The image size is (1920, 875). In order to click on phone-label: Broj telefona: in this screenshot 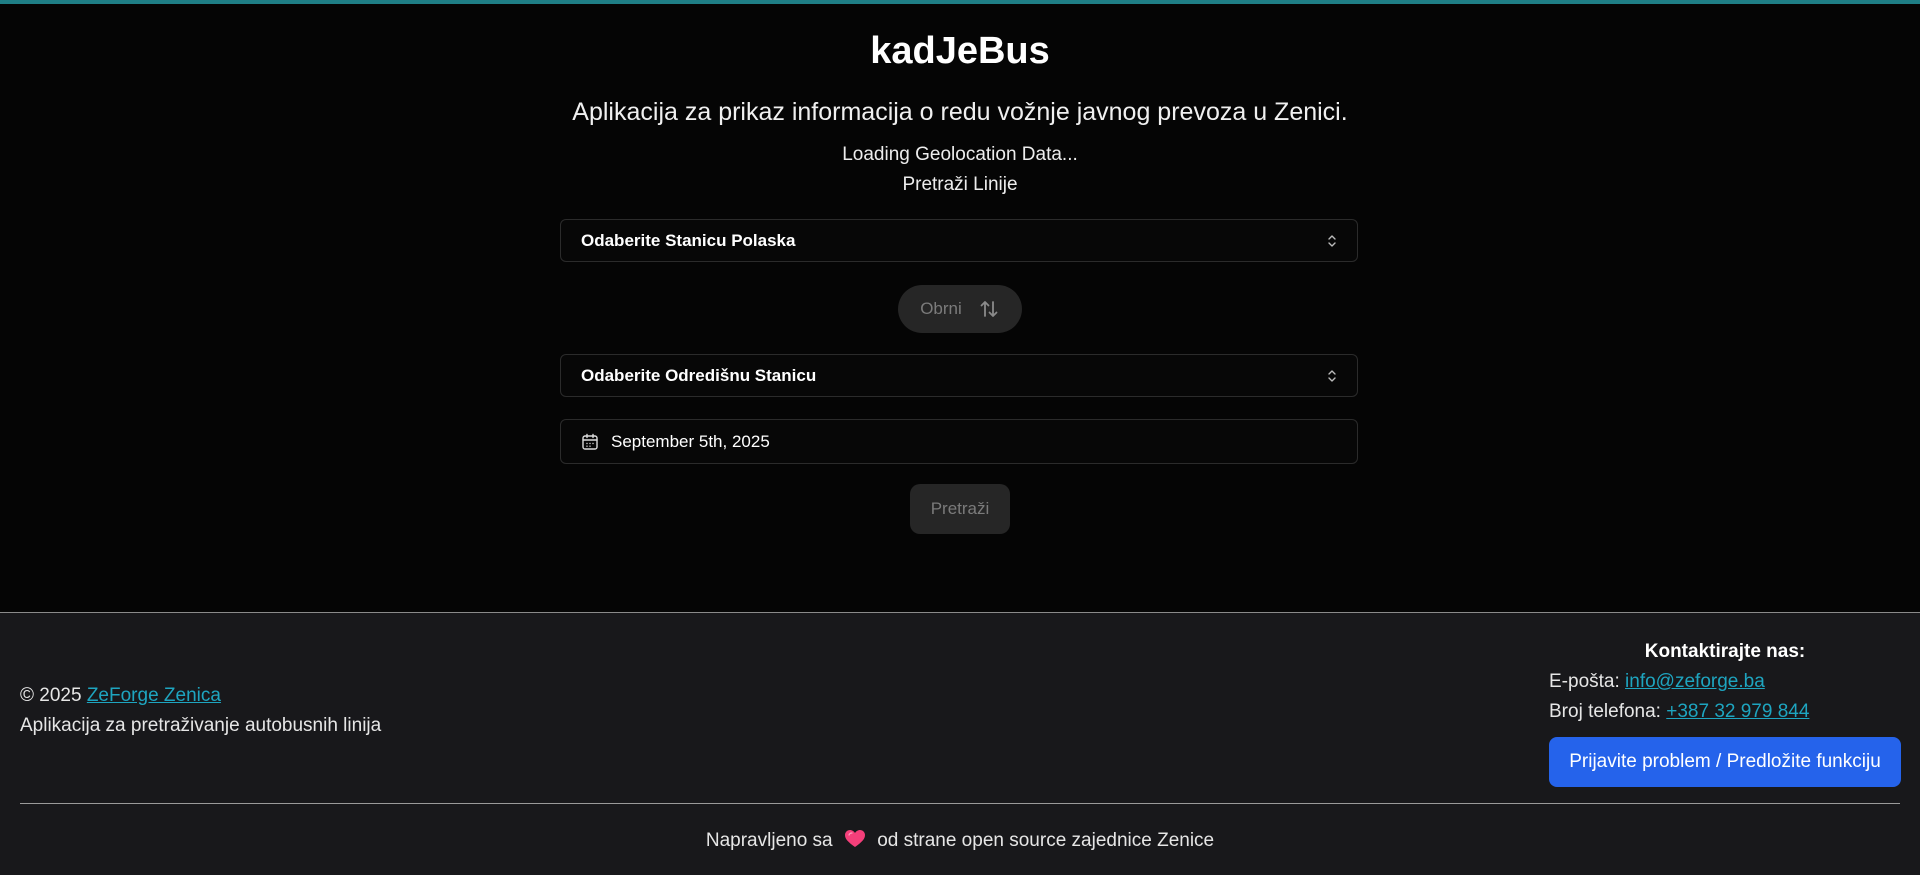, I will do `click(1605, 711)`.